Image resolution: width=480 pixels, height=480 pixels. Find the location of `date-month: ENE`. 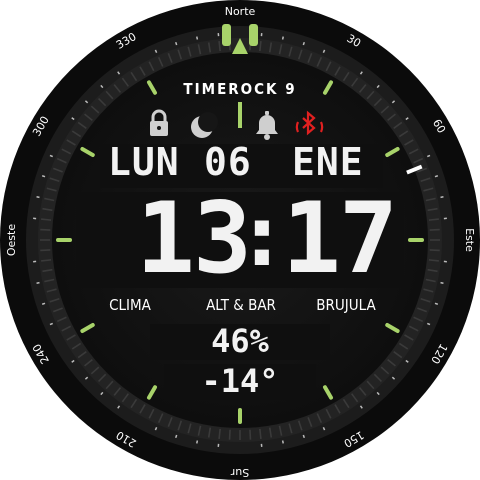

date-month: ENE is located at coordinates (328, 162).